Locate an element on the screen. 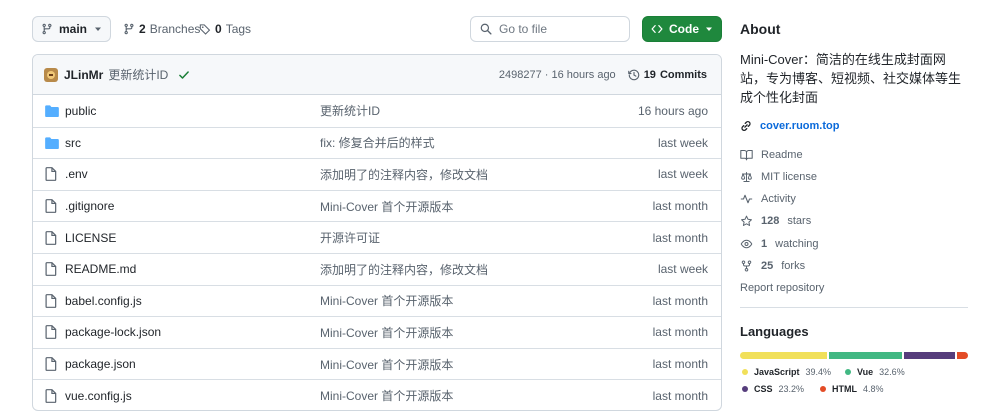 The height and width of the screenshot is (419, 1000). language-item-vue: Vue 32.6% is located at coordinates (875, 372).